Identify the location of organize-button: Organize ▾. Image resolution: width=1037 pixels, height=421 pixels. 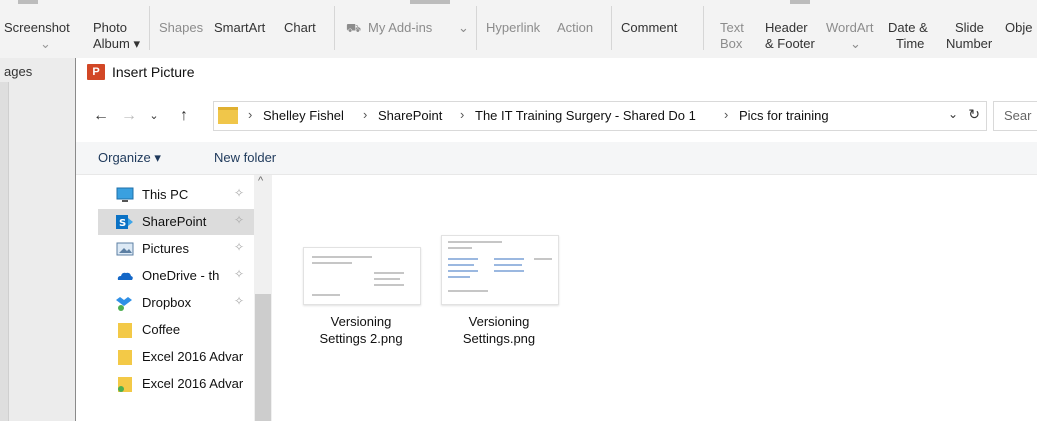
(129, 158).